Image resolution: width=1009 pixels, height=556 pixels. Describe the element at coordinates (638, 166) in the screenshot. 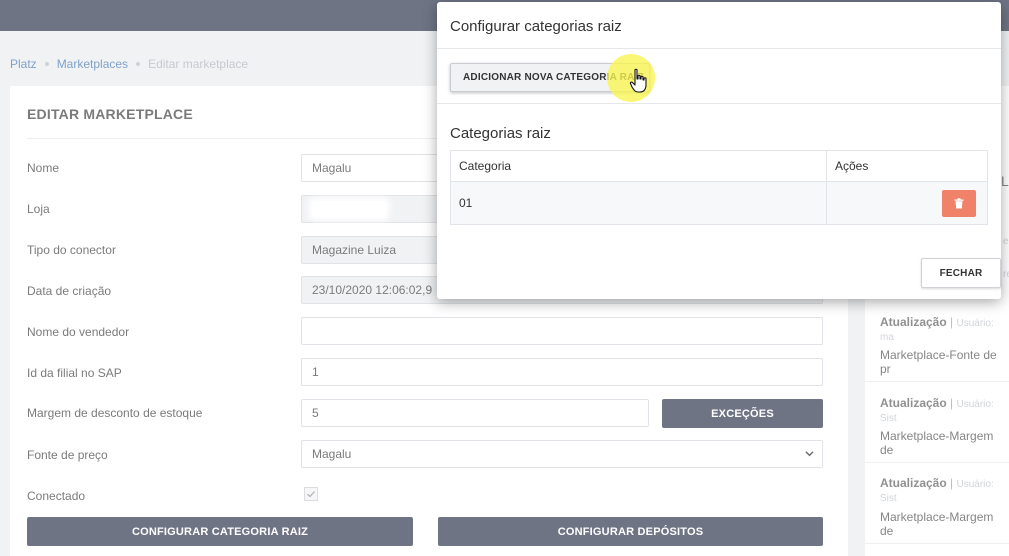

I see `column-header-categoria: Categoria` at that location.